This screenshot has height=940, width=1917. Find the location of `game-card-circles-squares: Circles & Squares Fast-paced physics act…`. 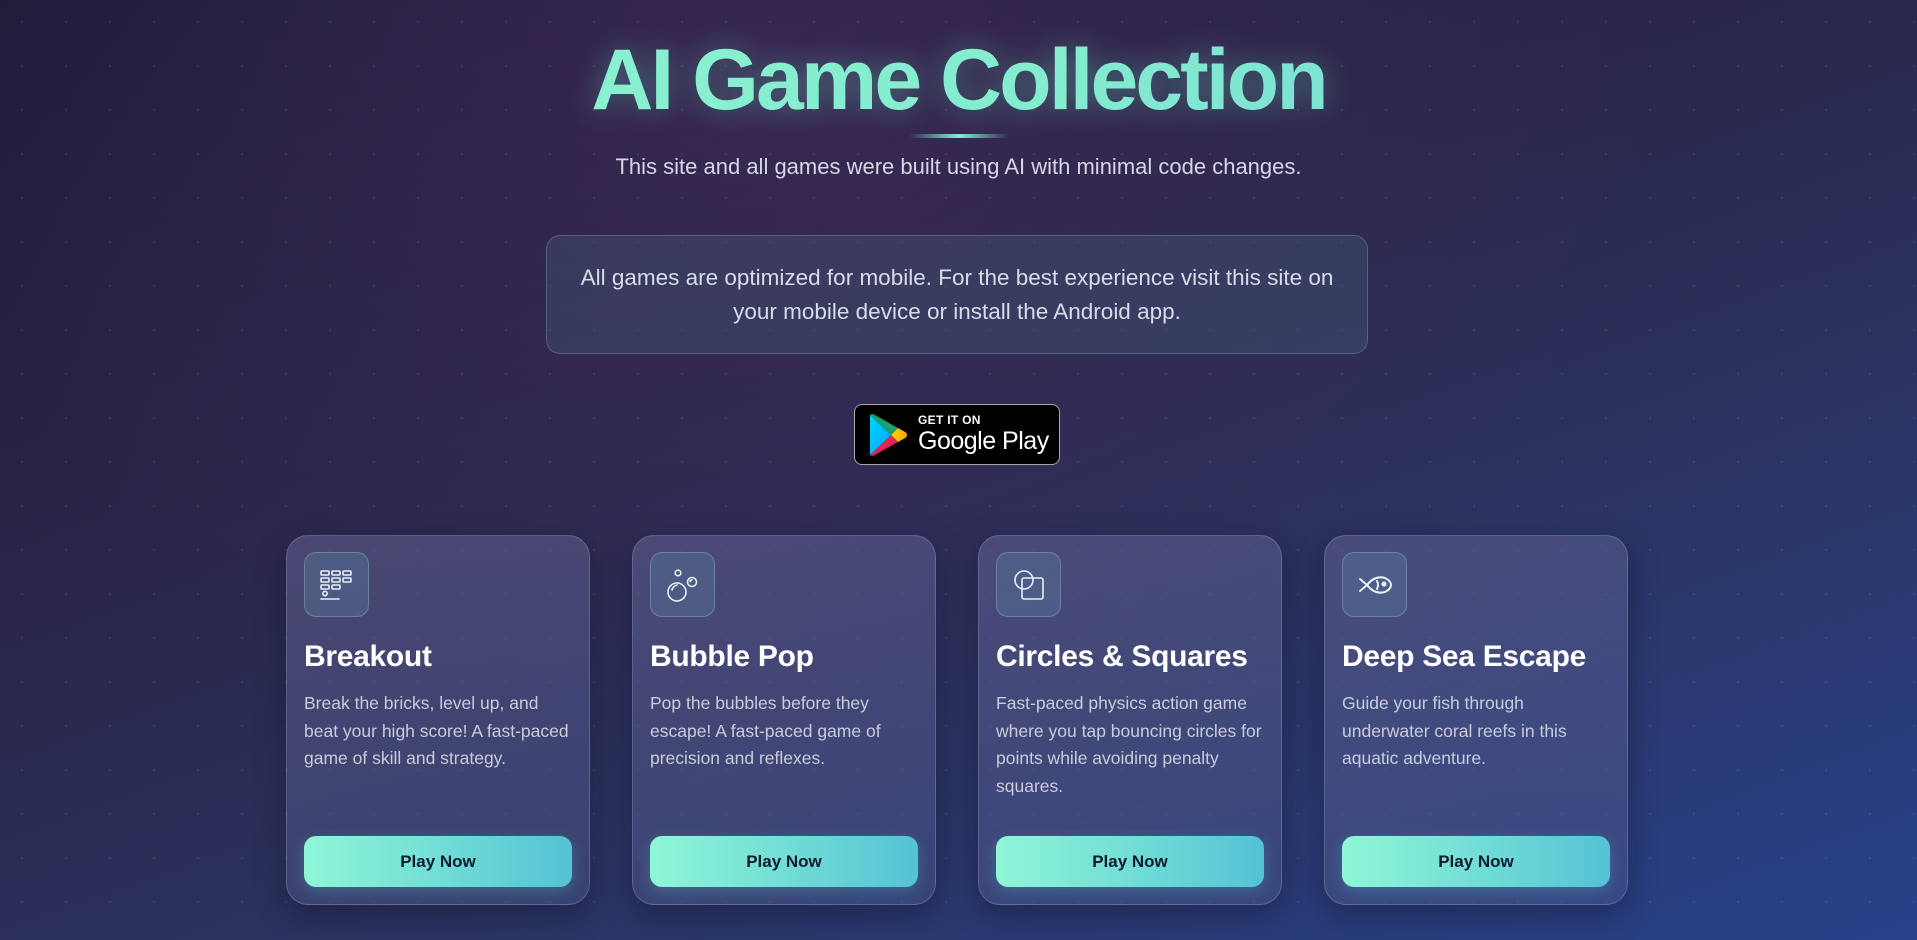

game-card-circles-squares: Circles & Squares Fast-paced physics act… is located at coordinates (1130, 720).